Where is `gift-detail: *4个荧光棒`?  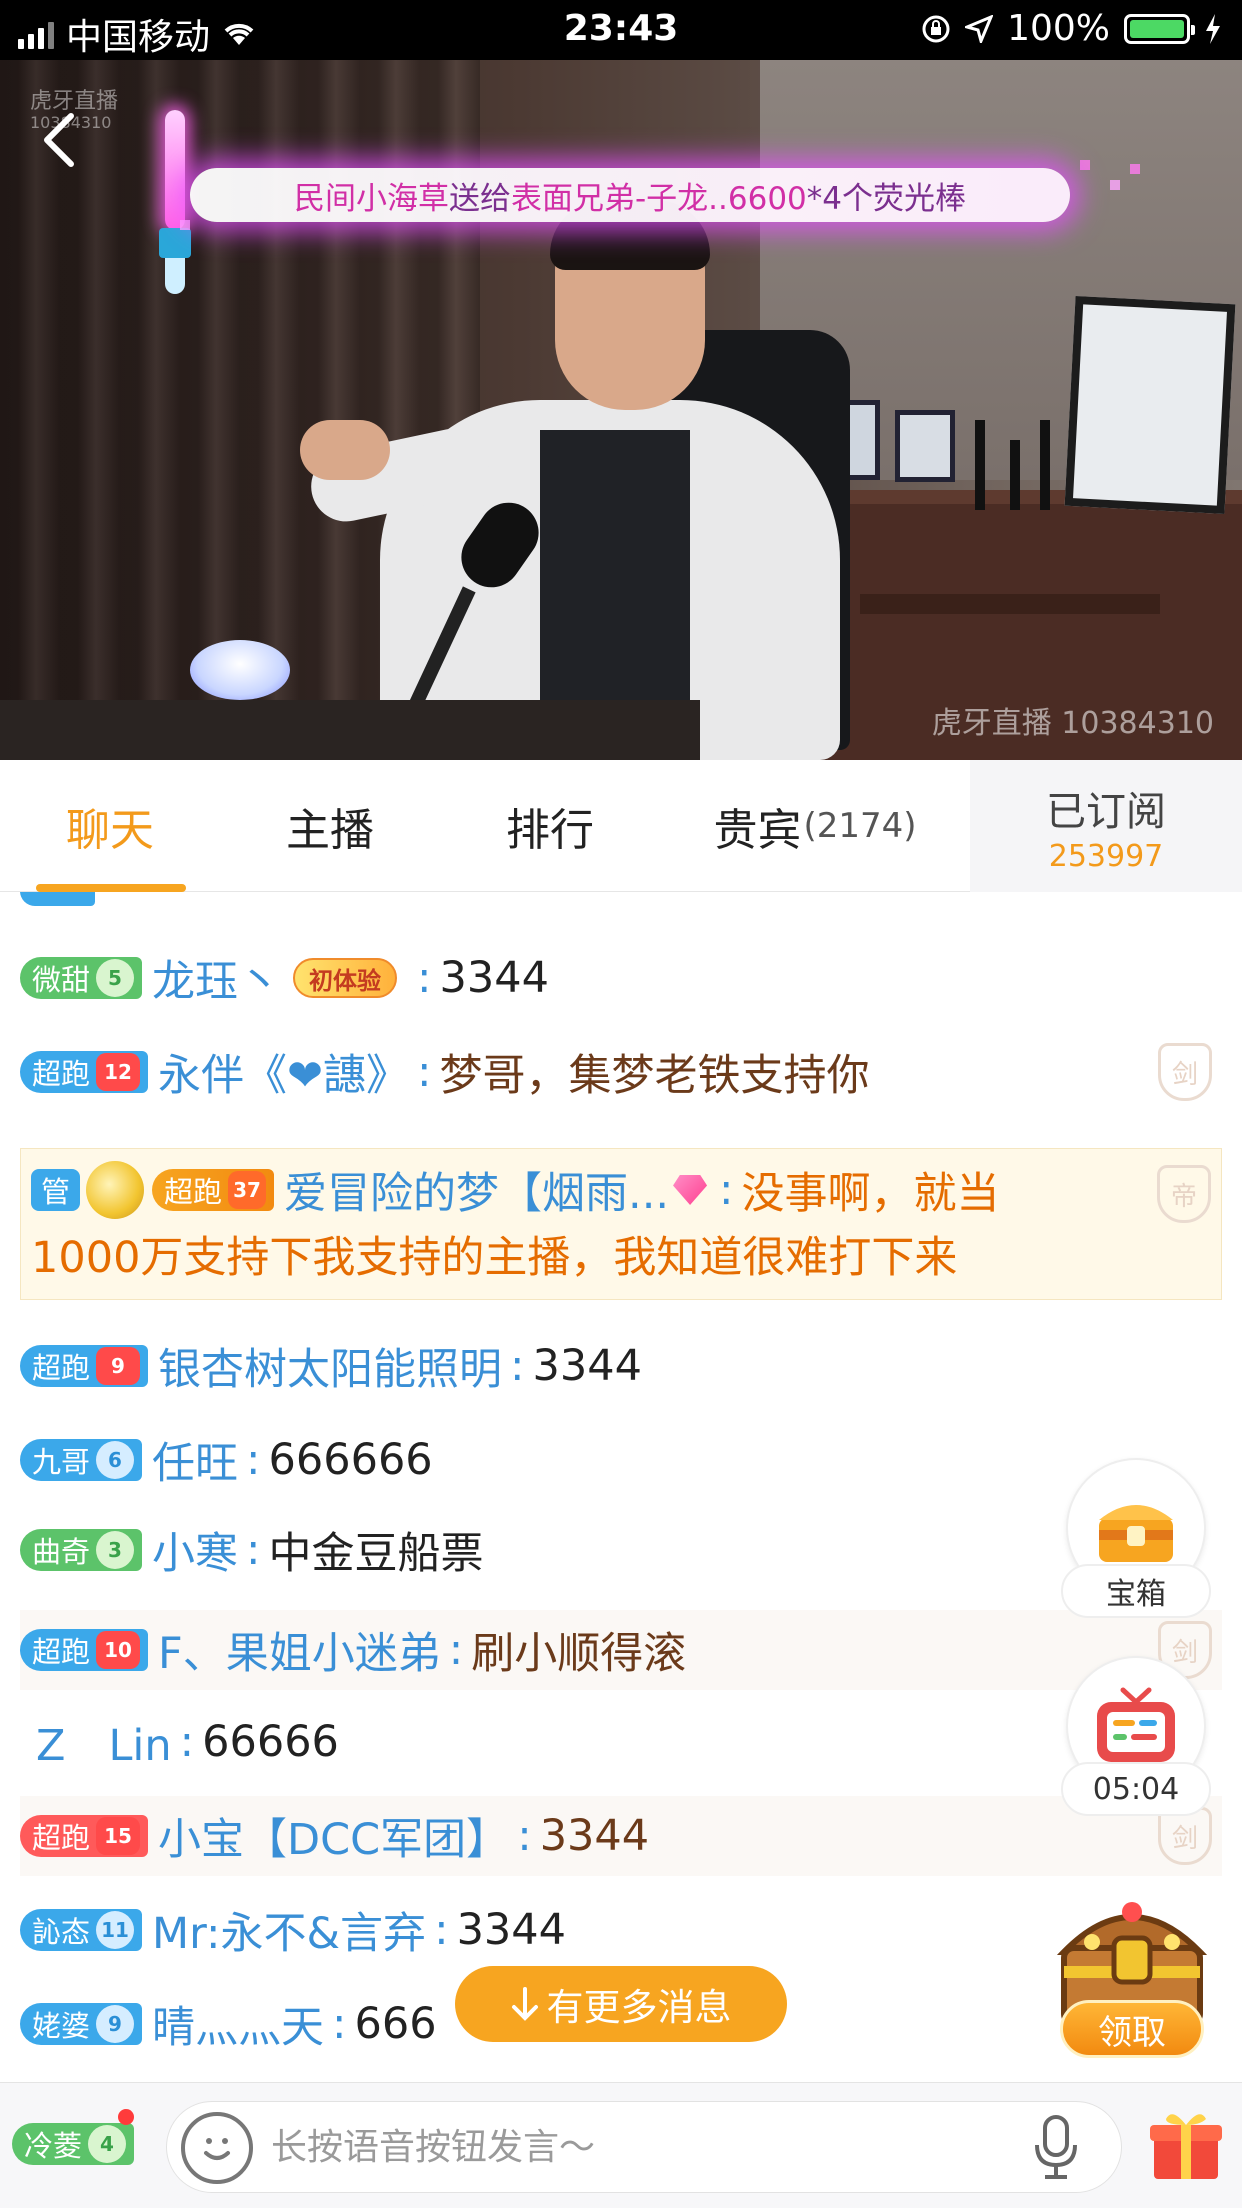 gift-detail: *4个荧光棒 is located at coordinates (886, 198).